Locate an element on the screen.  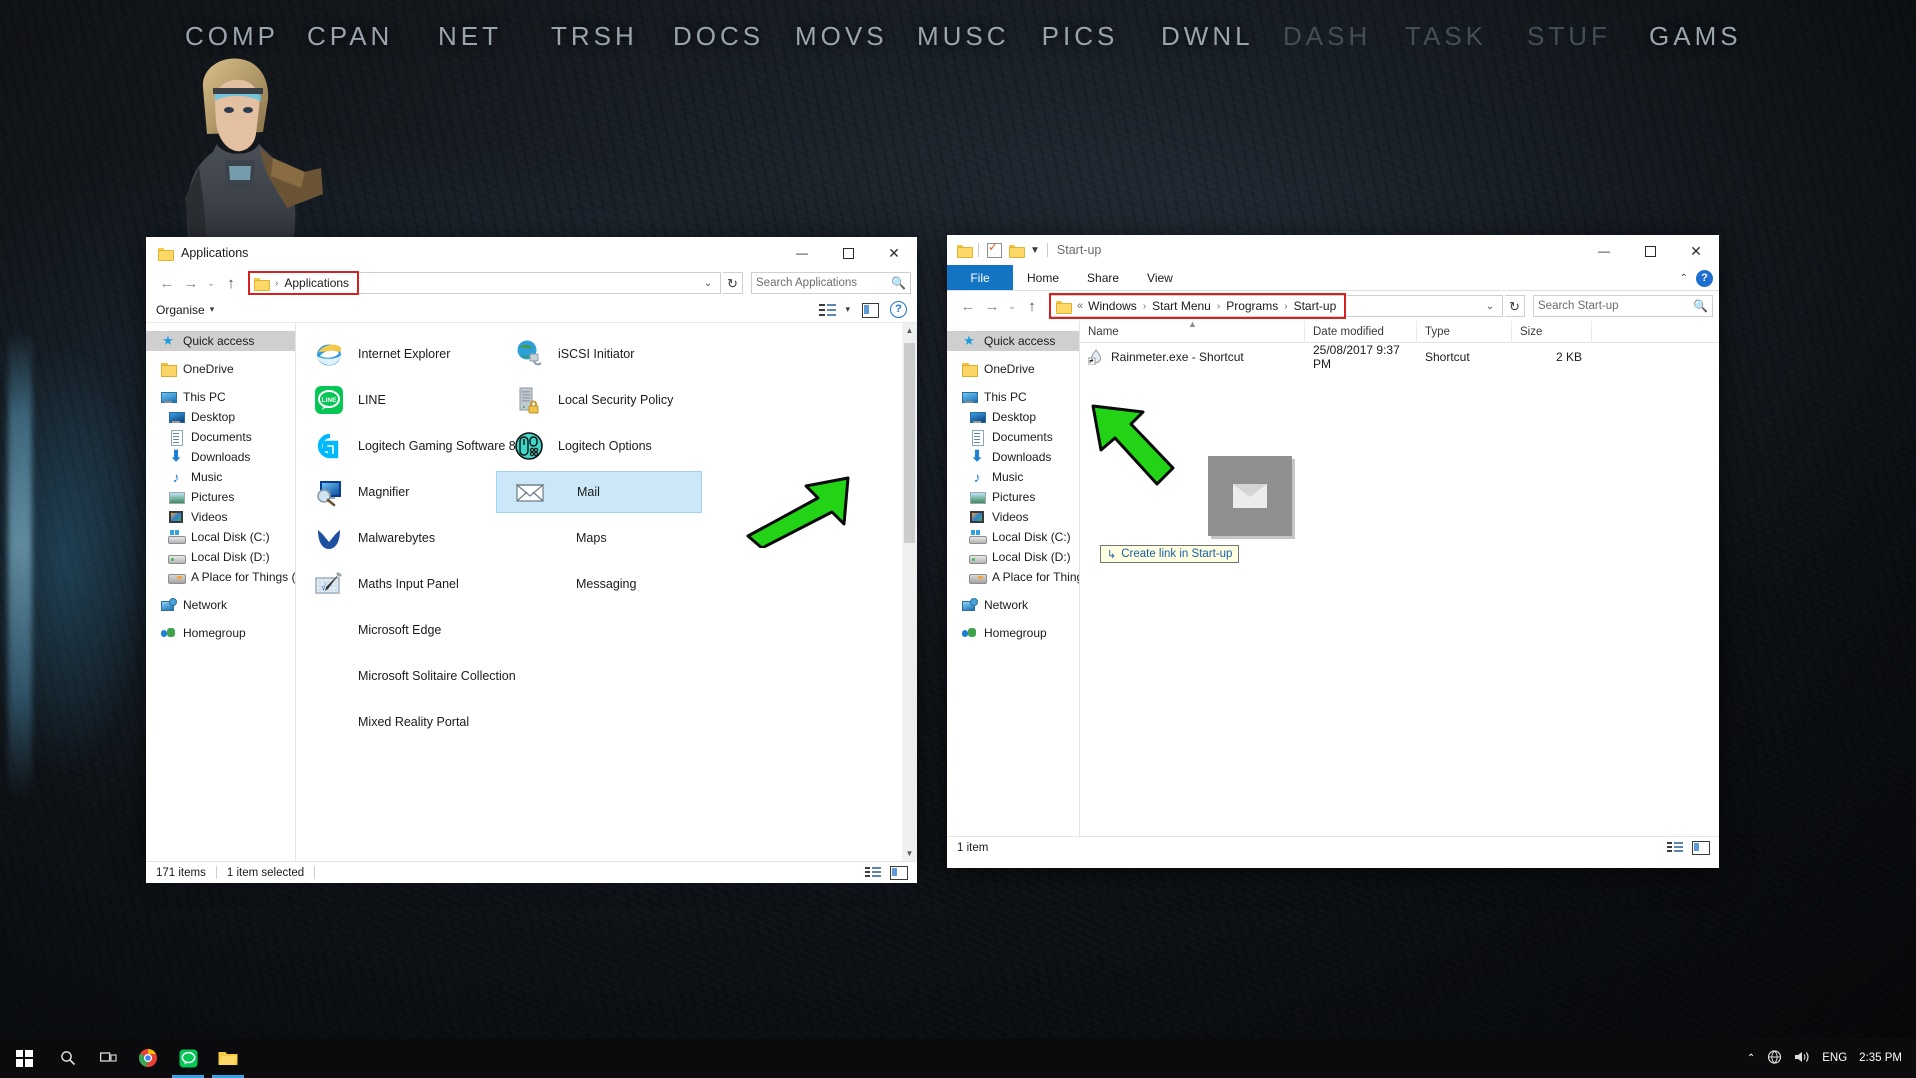
app-item-mixed-reality-portal: Mixed Reality Portal is located at coordinates (427, 722).